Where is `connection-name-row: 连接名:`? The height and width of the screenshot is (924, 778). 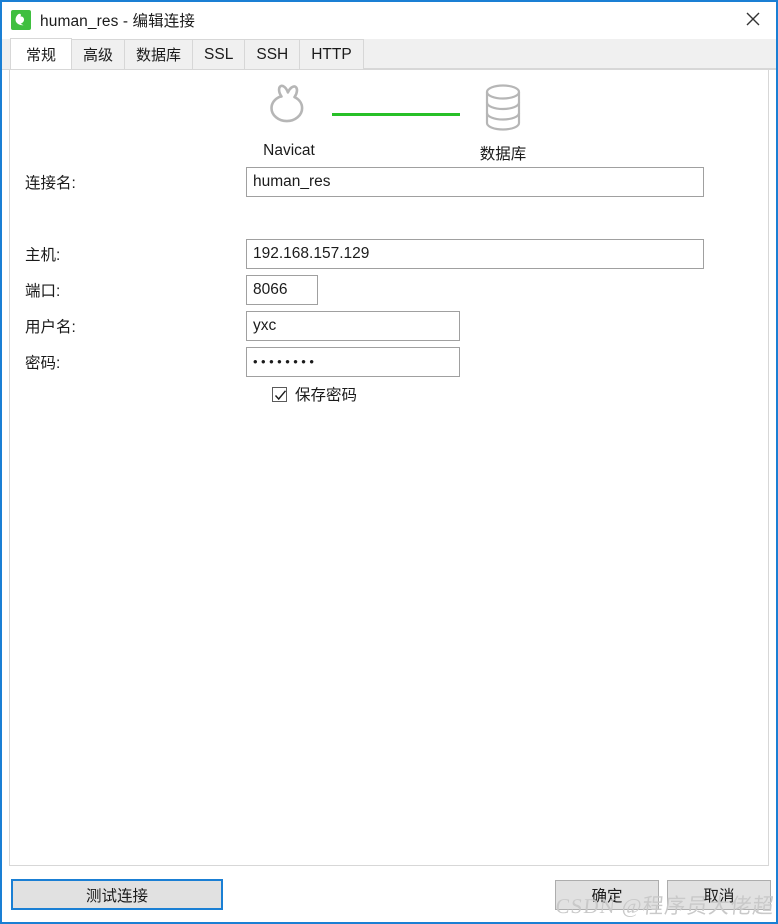 connection-name-row: 连接名: is located at coordinates (357, 182).